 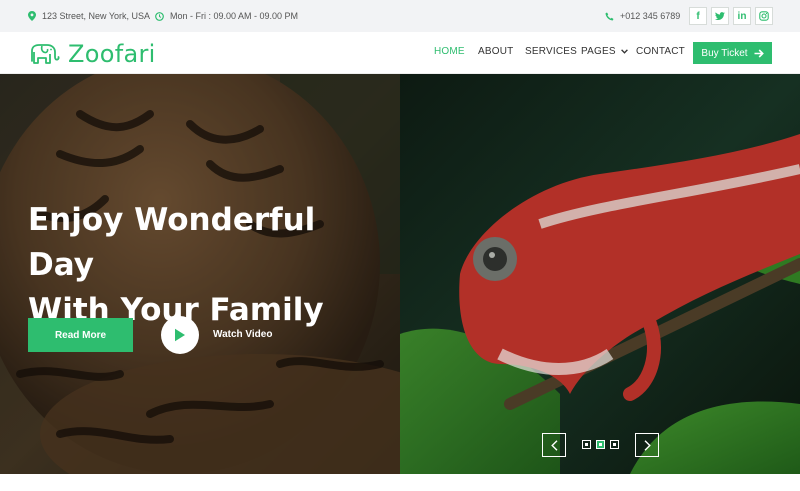 What do you see at coordinates (234, 16) in the screenshot?
I see `hours-text: Mon - Fri : 09.00 AM - 09.00 PM` at bounding box center [234, 16].